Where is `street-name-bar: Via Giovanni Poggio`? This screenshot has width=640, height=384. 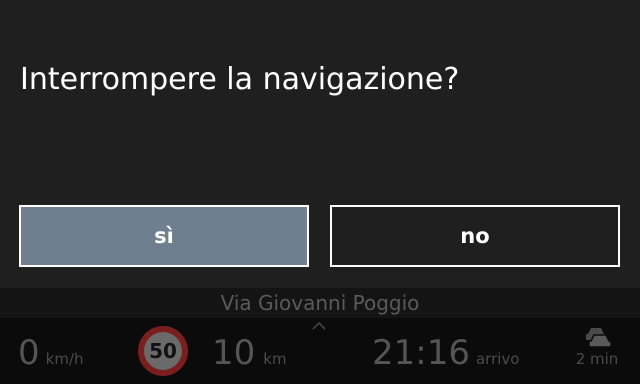
street-name-bar: Via Giovanni Poggio is located at coordinates (320, 303).